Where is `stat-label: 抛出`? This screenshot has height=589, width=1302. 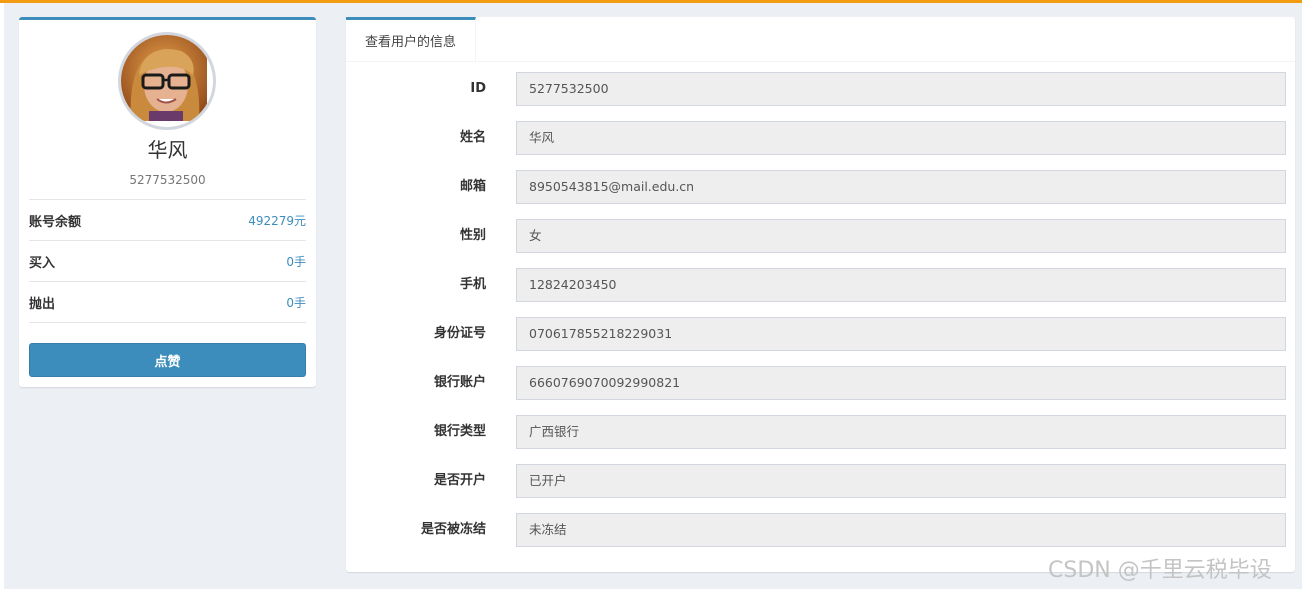
stat-label: 抛出 is located at coordinates (42, 304).